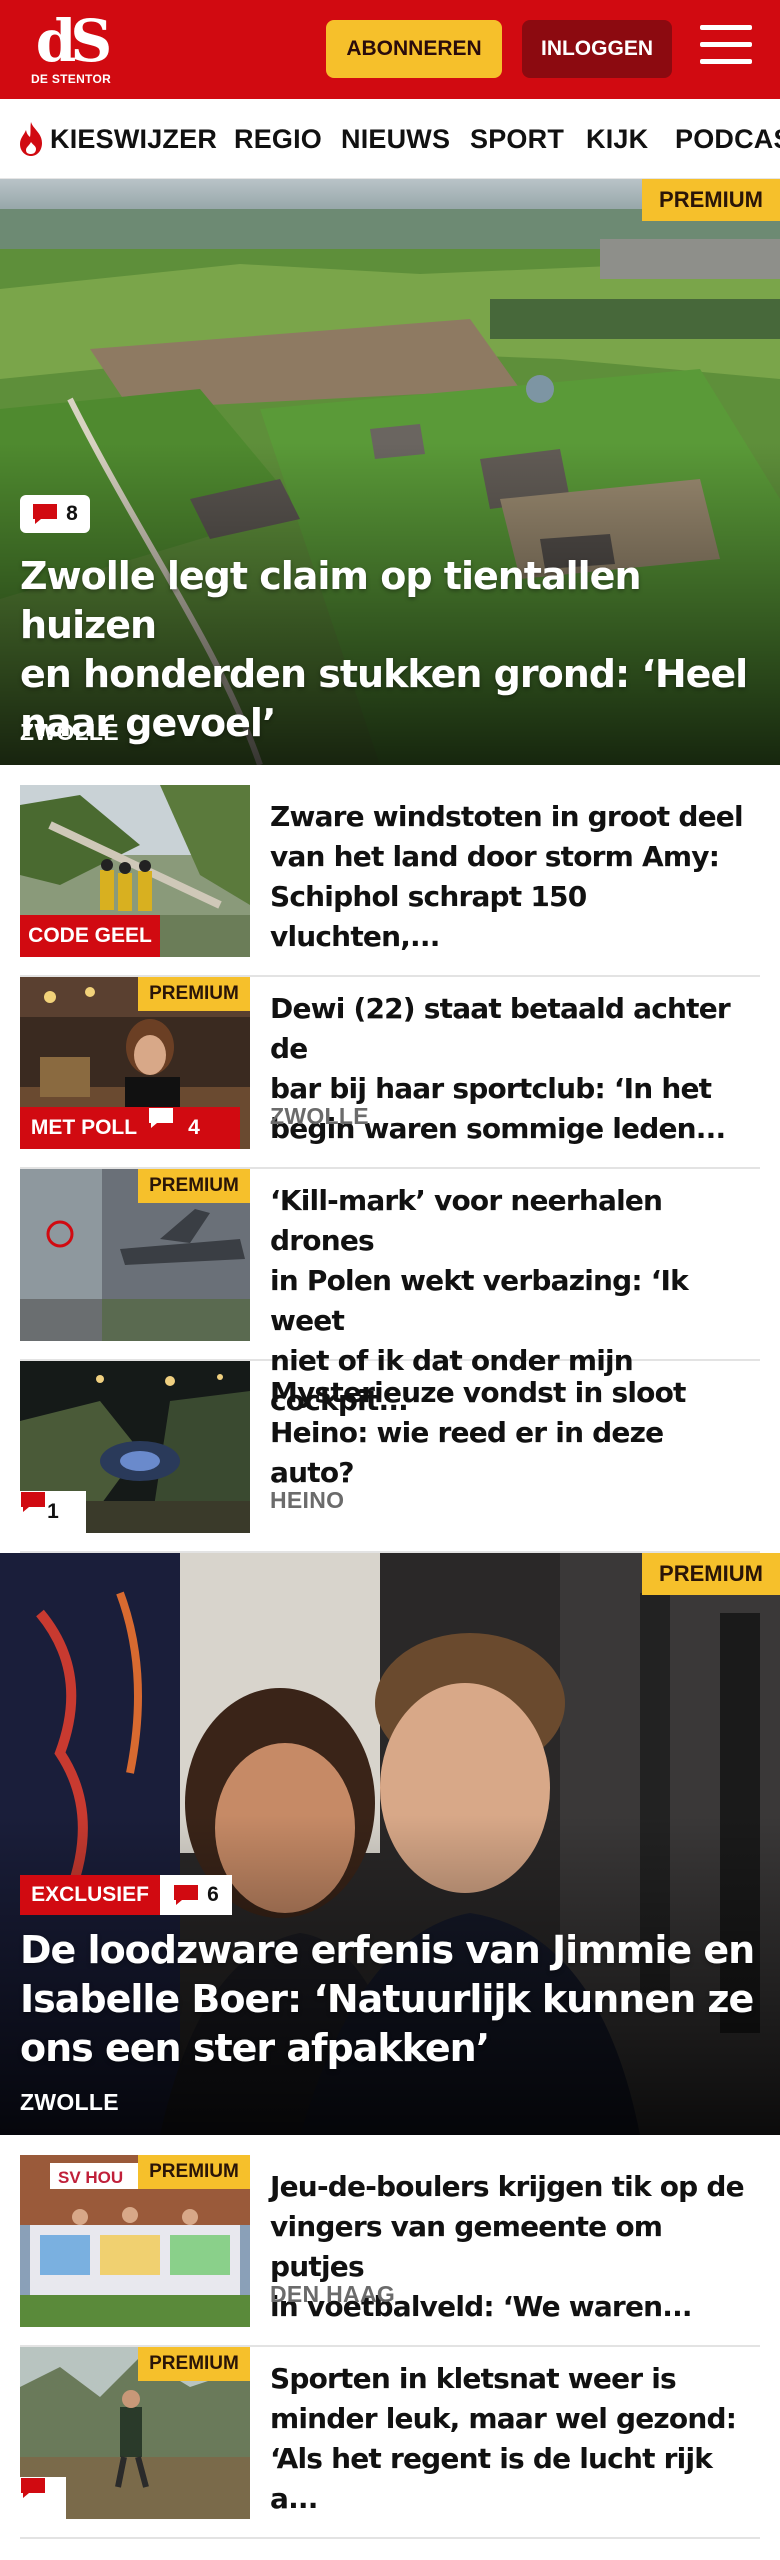  What do you see at coordinates (726, 48) in the screenshot?
I see `hamburger-icon` at bounding box center [726, 48].